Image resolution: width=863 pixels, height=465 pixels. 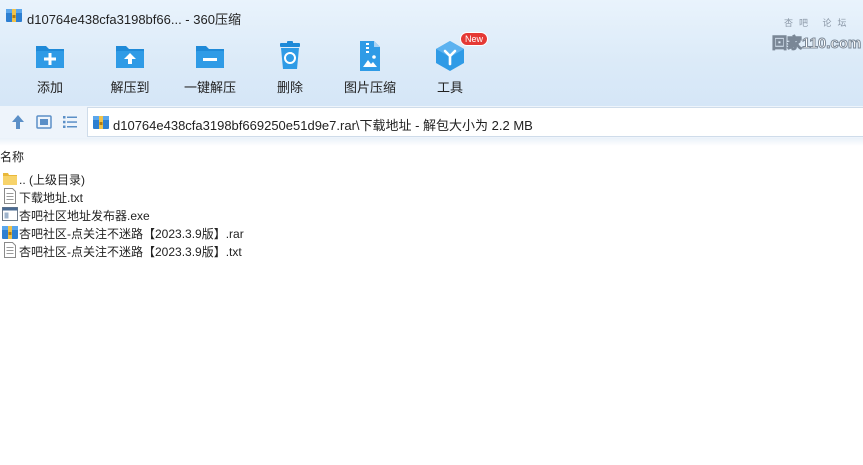 What do you see at coordinates (10, 179) in the screenshot?
I see `folder-icon` at bounding box center [10, 179].